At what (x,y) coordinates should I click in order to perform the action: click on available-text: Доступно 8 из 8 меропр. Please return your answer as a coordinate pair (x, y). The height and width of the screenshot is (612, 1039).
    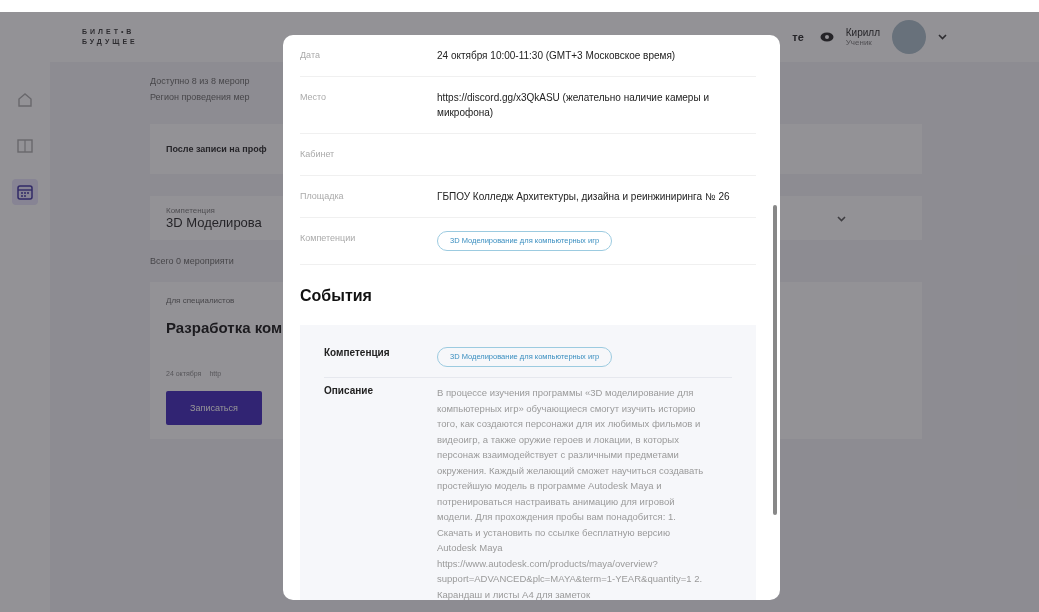
    Looking at the image, I should click on (200, 81).